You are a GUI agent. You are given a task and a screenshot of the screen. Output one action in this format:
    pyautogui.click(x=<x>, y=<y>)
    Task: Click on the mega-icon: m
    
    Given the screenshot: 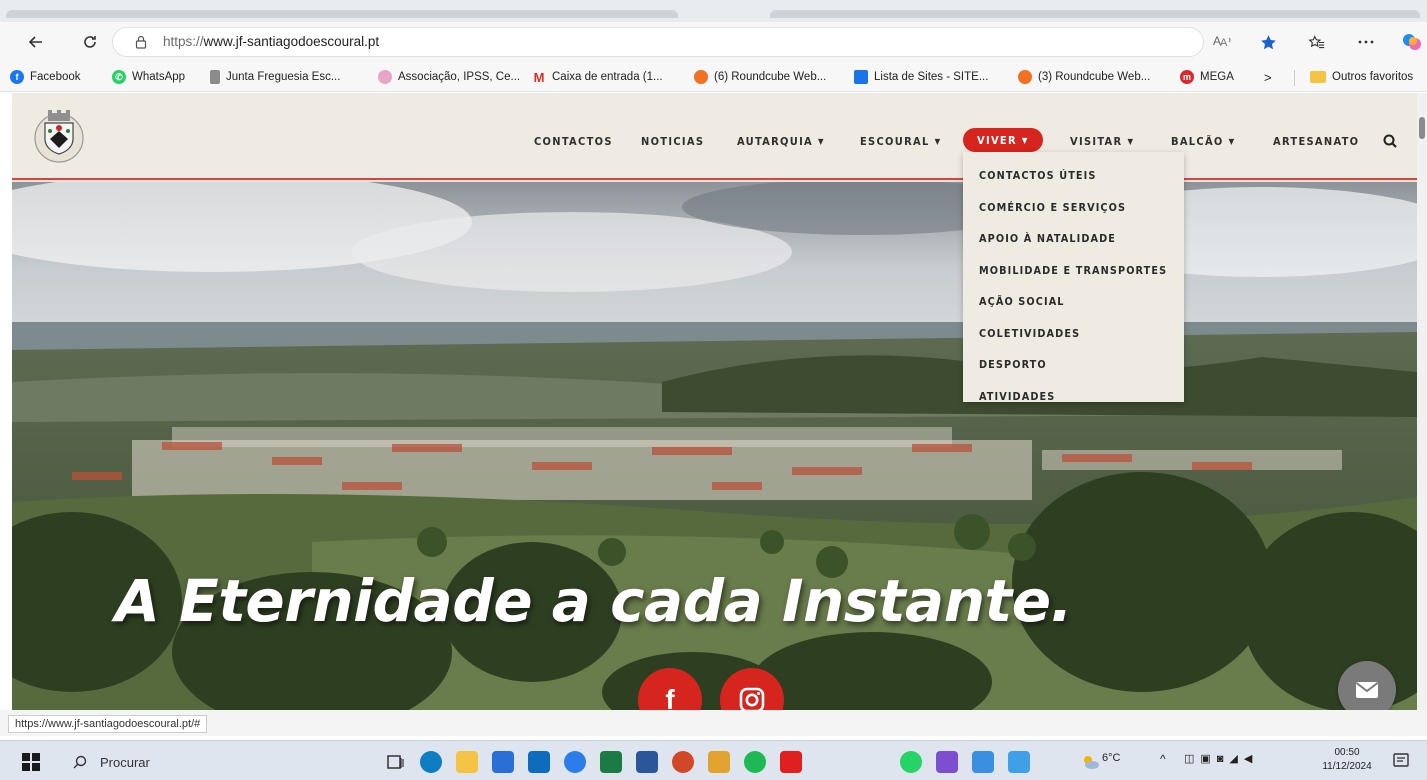 What is the action you would take?
    pyautogui.click(x=1187, y=77)
    